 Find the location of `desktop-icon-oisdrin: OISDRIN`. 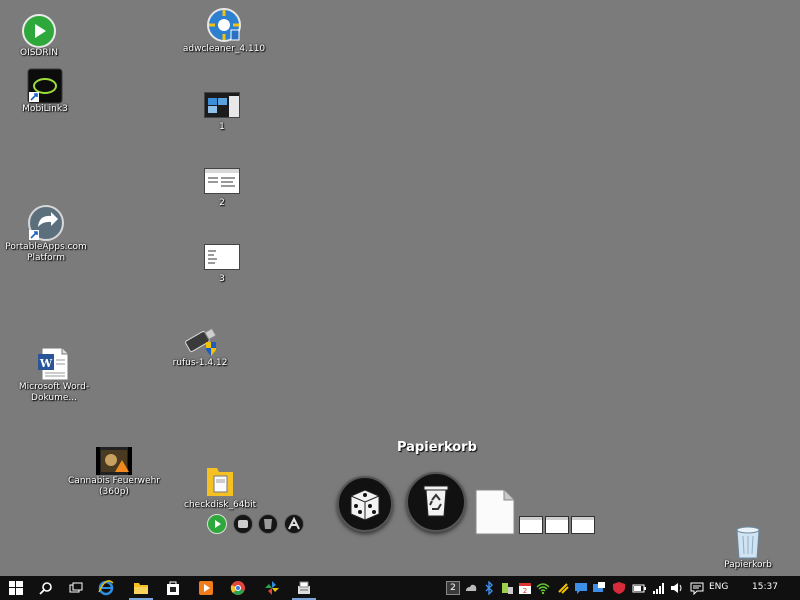

desktop-icon-oisdrin: OISDRIN is located at coordinates (39, 36).